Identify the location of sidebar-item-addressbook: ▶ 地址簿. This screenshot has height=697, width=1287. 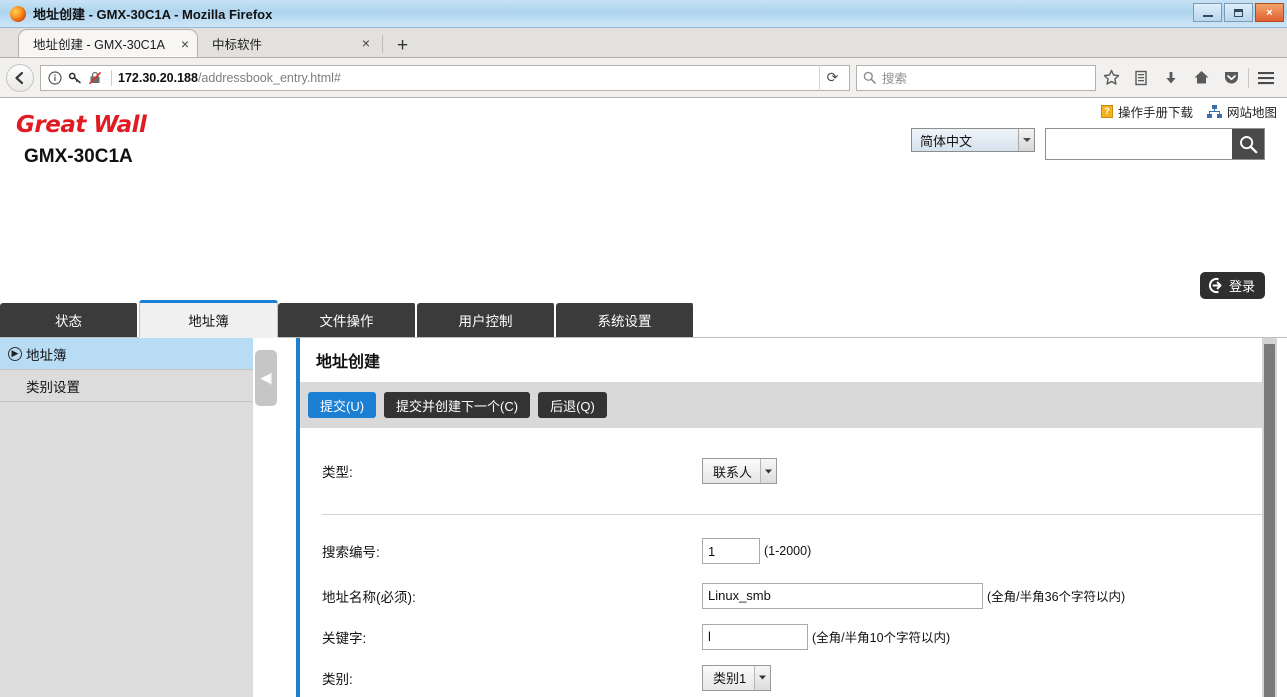
(126, 354).